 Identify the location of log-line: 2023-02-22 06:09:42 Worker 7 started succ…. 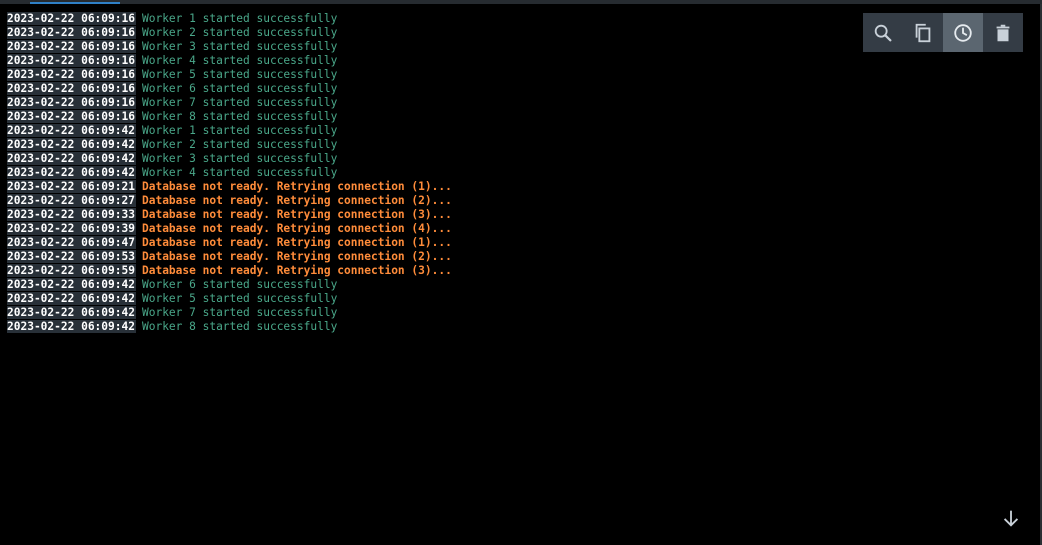
(523, 313).